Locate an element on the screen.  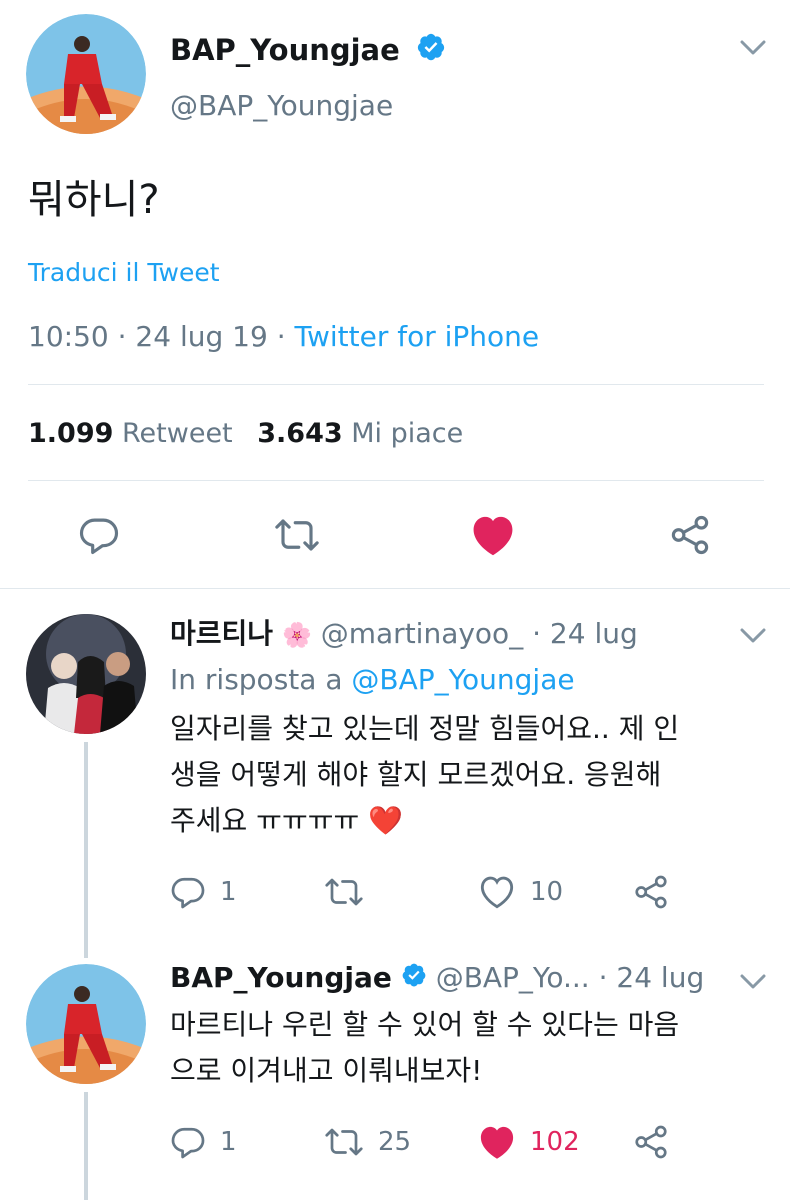
like-count: 102 is located at coordinates (555, 1142).